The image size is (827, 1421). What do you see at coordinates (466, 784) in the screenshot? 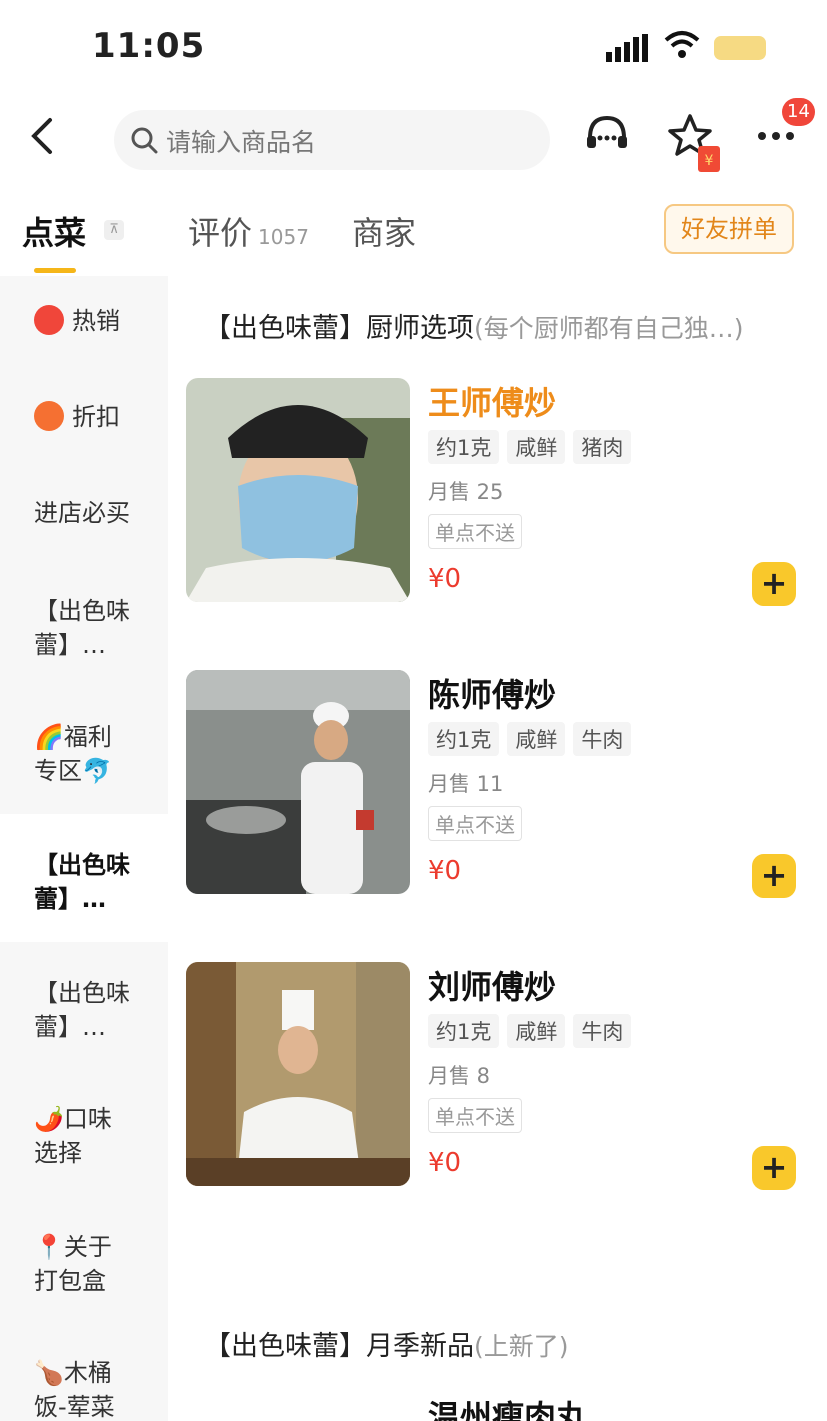
I see `monthly-sales: 月售 11` at bounding box center [466, 784].